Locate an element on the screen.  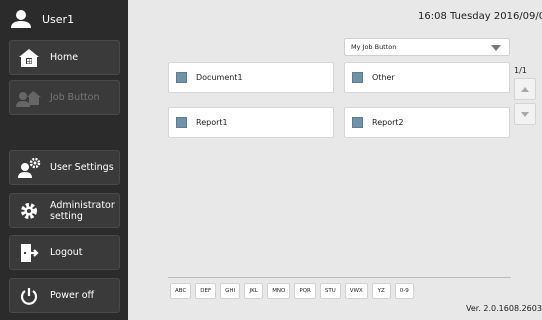
home-label: Home is located at coordinates (64, 57).